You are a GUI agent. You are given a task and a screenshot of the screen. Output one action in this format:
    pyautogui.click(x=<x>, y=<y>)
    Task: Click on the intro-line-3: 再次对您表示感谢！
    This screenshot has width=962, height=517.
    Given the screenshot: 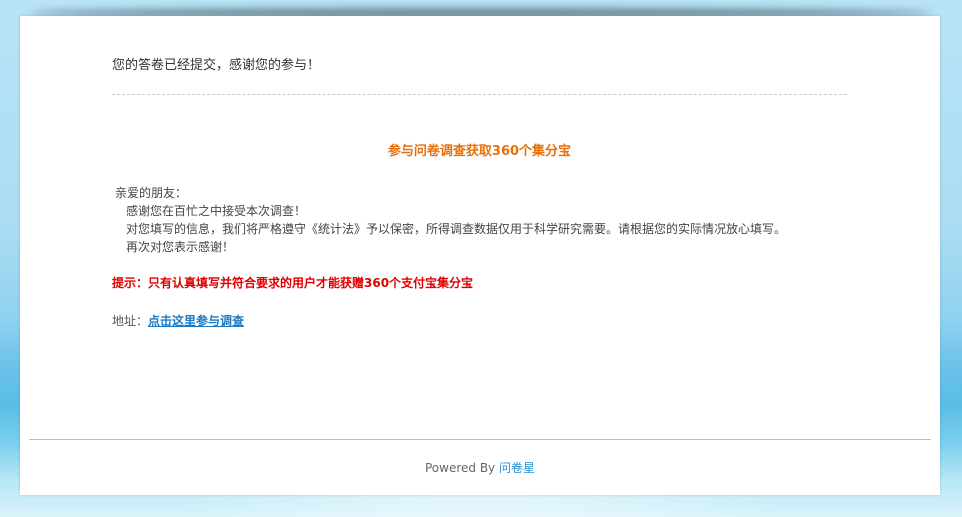 What is the action you would take?
    pyautogui.click(x=180, y=247)
    